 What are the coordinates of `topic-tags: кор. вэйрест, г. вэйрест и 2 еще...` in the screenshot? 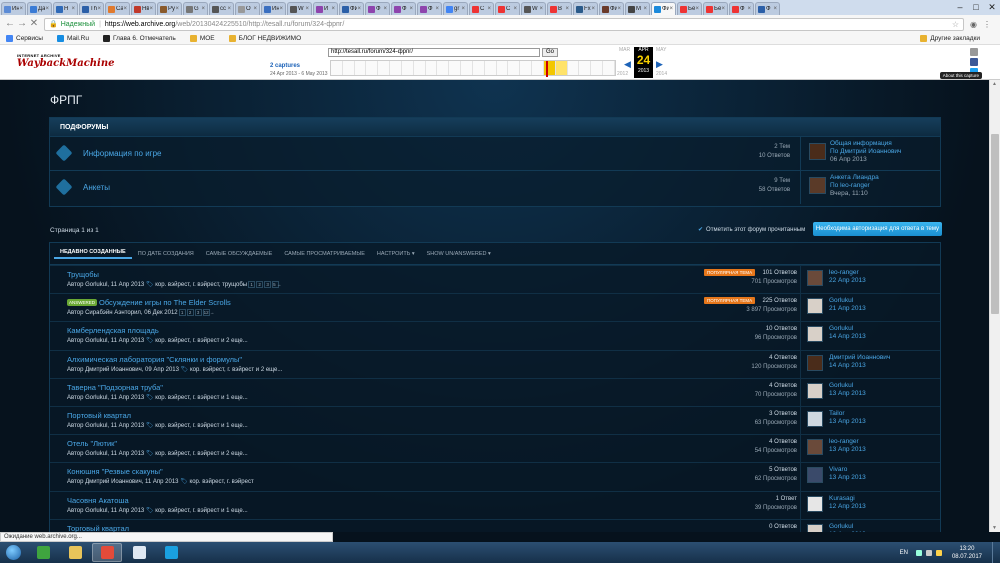 It's located at (201, 341).